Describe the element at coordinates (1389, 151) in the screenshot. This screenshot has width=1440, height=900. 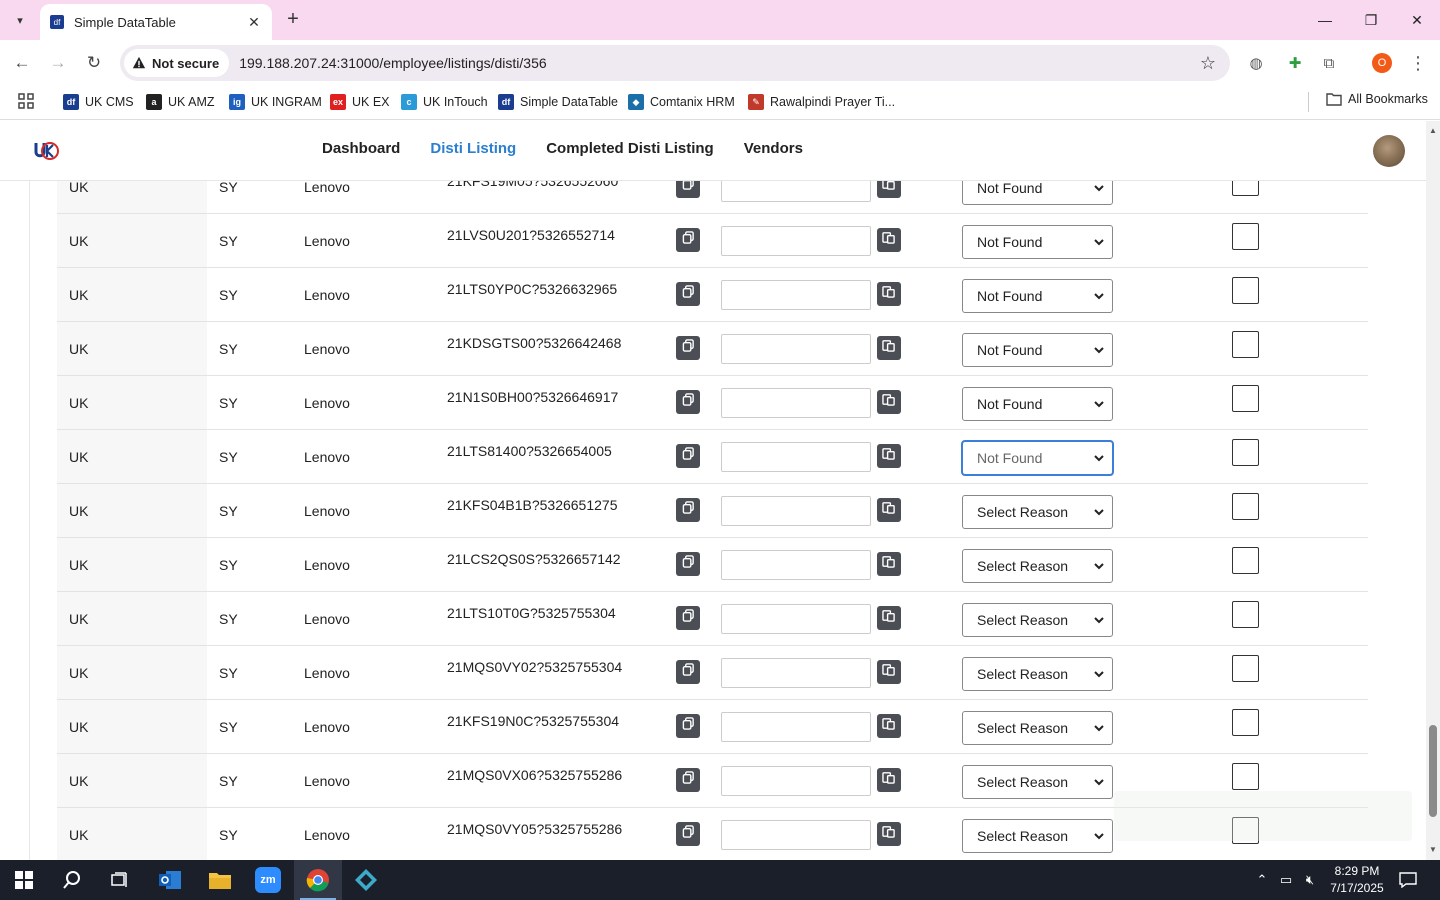
I see `user-avatar` at that location.